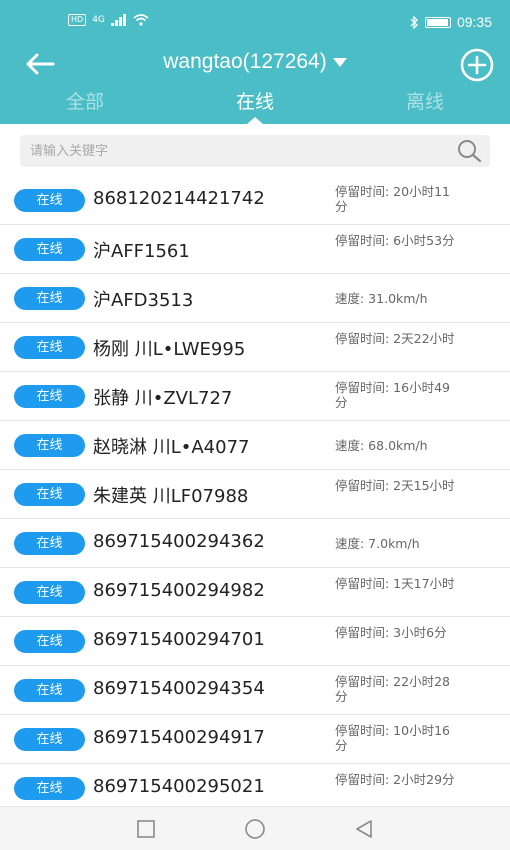 The image size is (510, 850). I want to click on list-item: 在线 张静 川•ZVL727 停留时间: 16小时49分, so click(255, 396).